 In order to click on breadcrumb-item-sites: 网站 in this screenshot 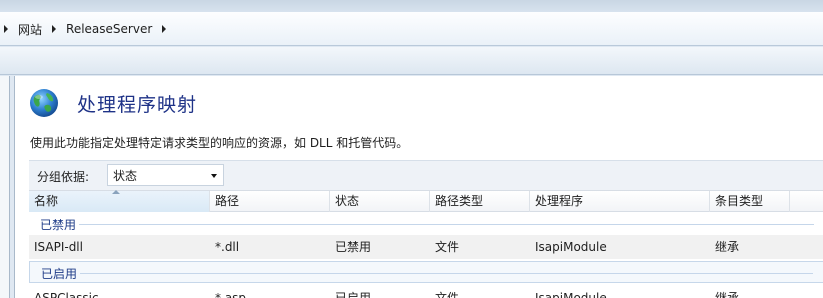, I will do `click(30, 29)`.